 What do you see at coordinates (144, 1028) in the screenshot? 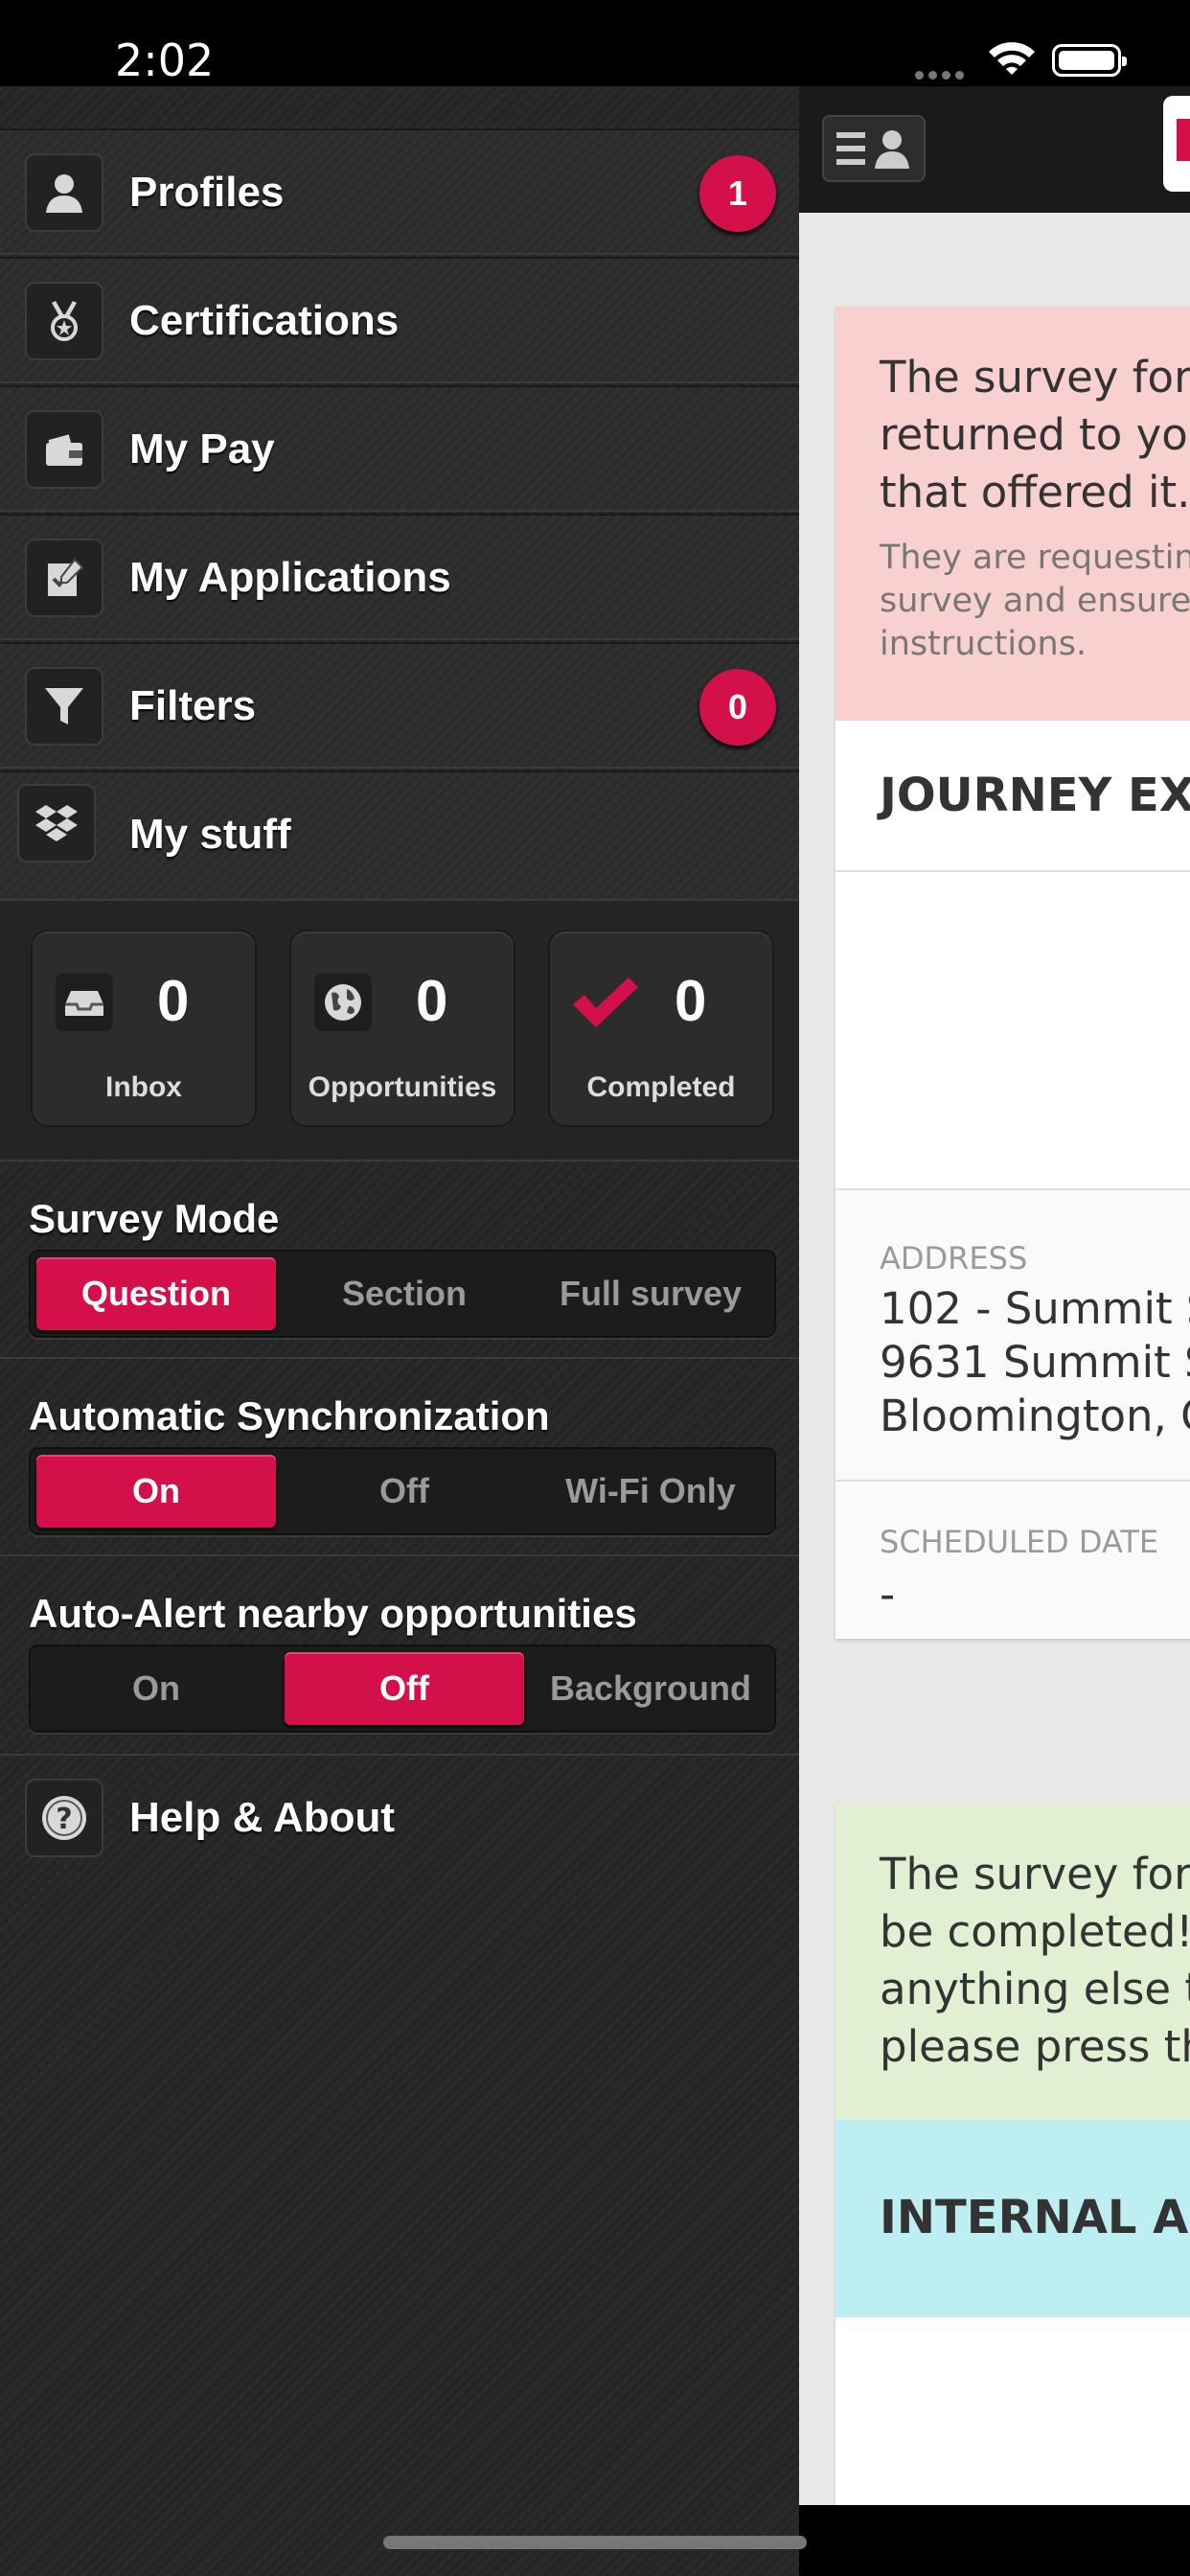
I see `inbox-card: 0 Inbox` at bounding box center [144, 1028].